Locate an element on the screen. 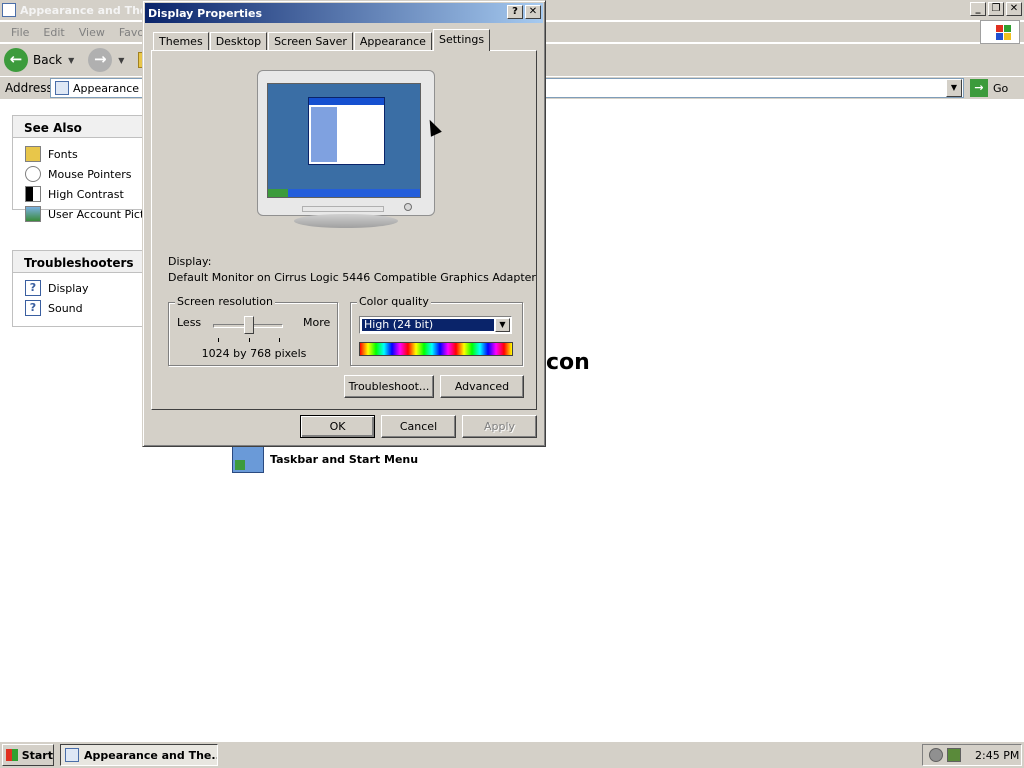 The image size is (1024, 768). menu-view: View is located at coordinates (92, 32).